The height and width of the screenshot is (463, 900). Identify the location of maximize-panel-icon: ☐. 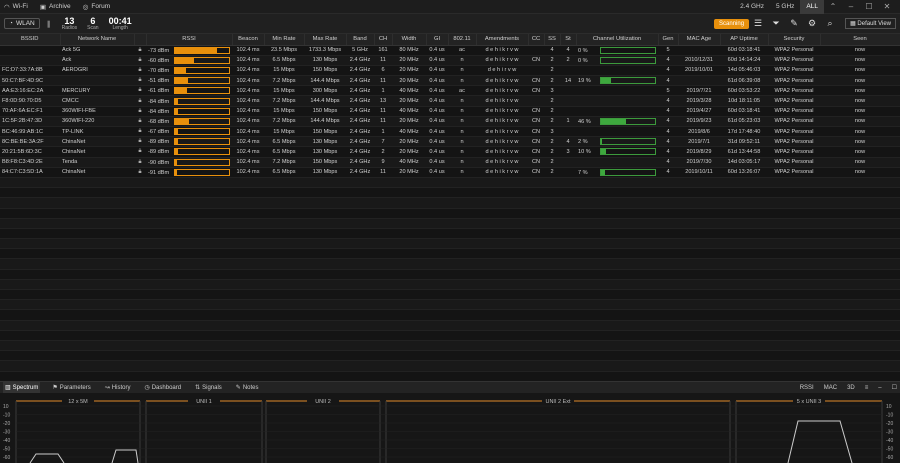
(894, 387).